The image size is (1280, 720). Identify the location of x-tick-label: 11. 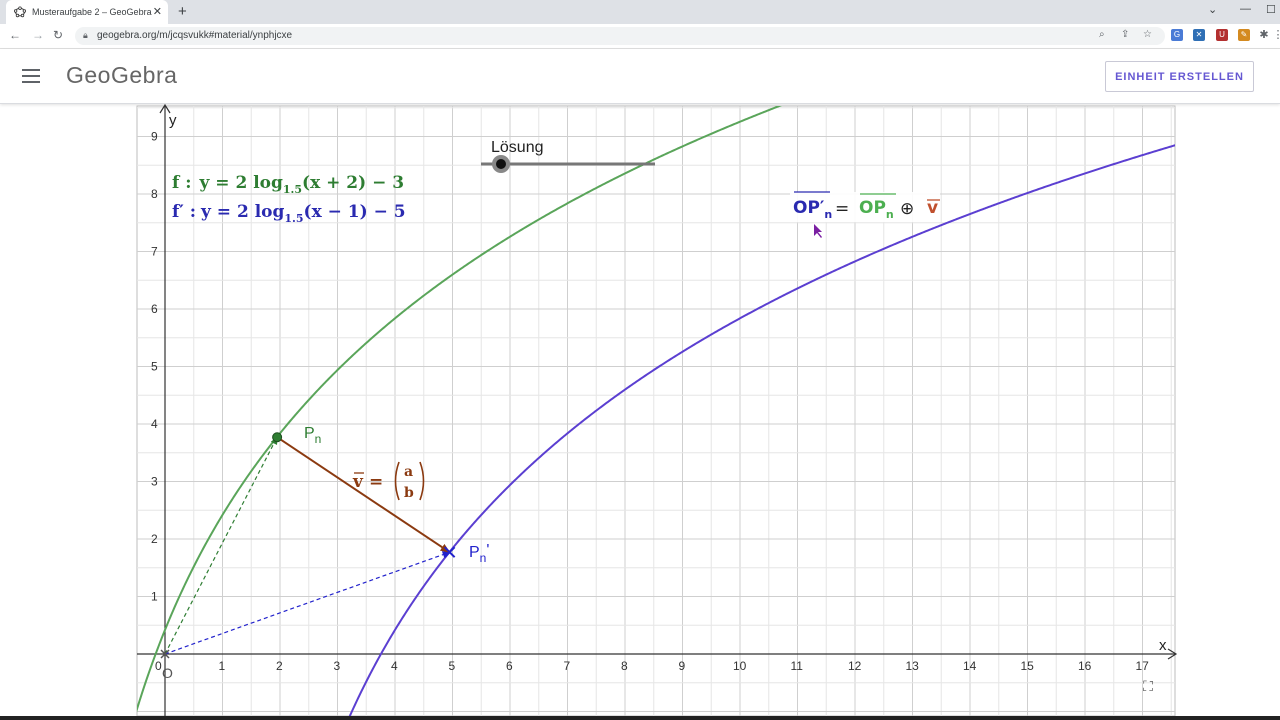
(797, 666).